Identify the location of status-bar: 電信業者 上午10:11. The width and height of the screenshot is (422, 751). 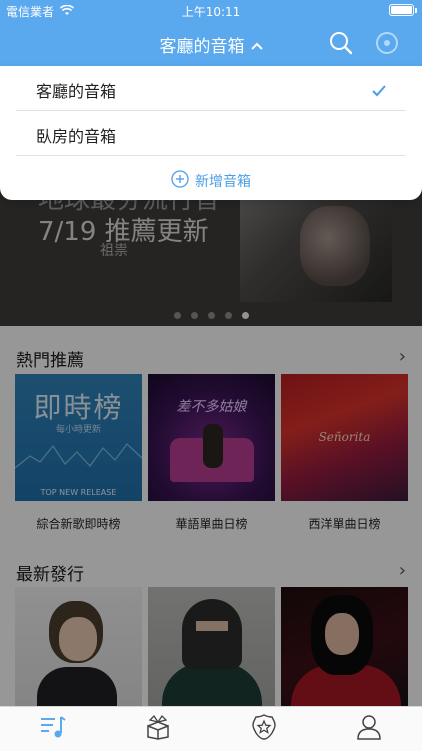
(211, 11).